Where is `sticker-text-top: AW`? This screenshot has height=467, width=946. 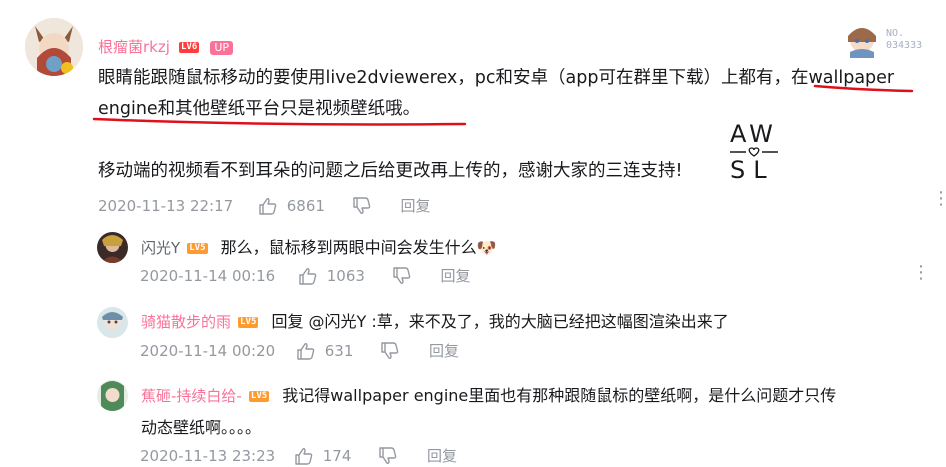
sticker-text-top: AW is located at coordinates (753, 134).